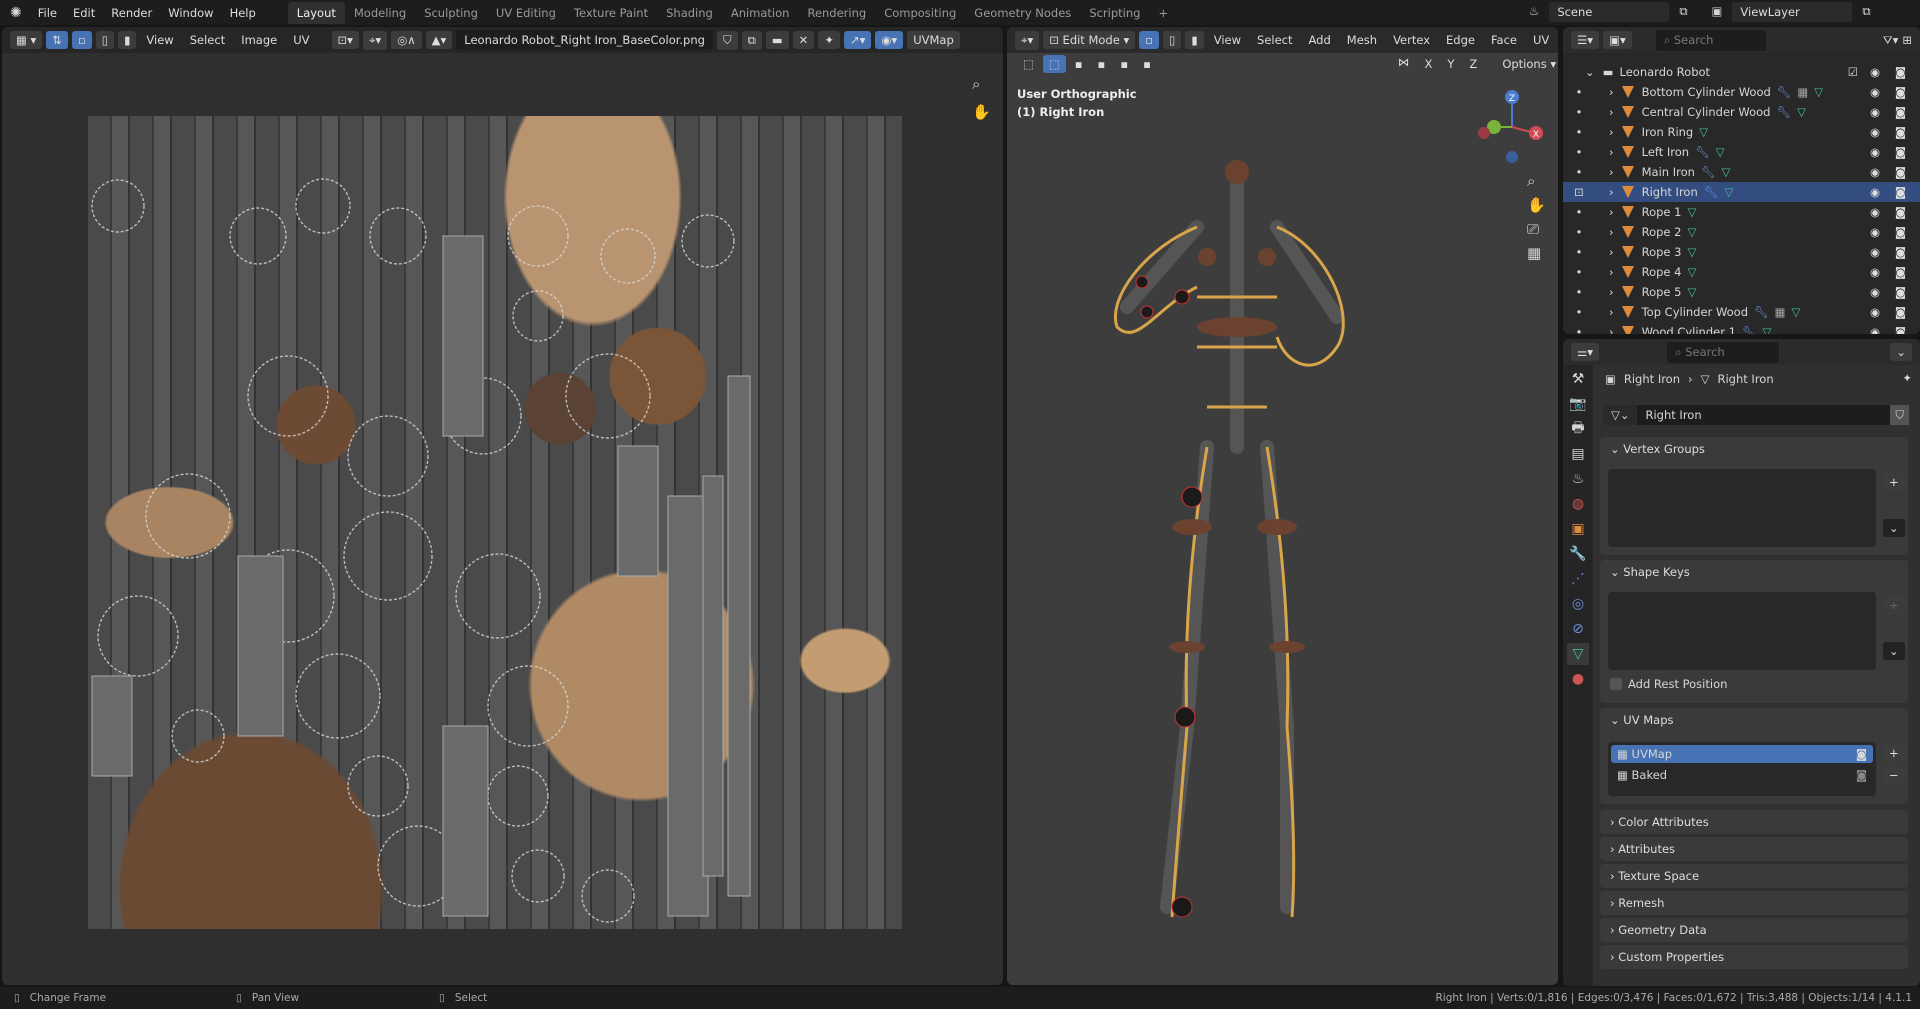 The height and width of the screenshot is (1009, 1920). I want to click on new-image-icon: ⧉, so click(751, 40).